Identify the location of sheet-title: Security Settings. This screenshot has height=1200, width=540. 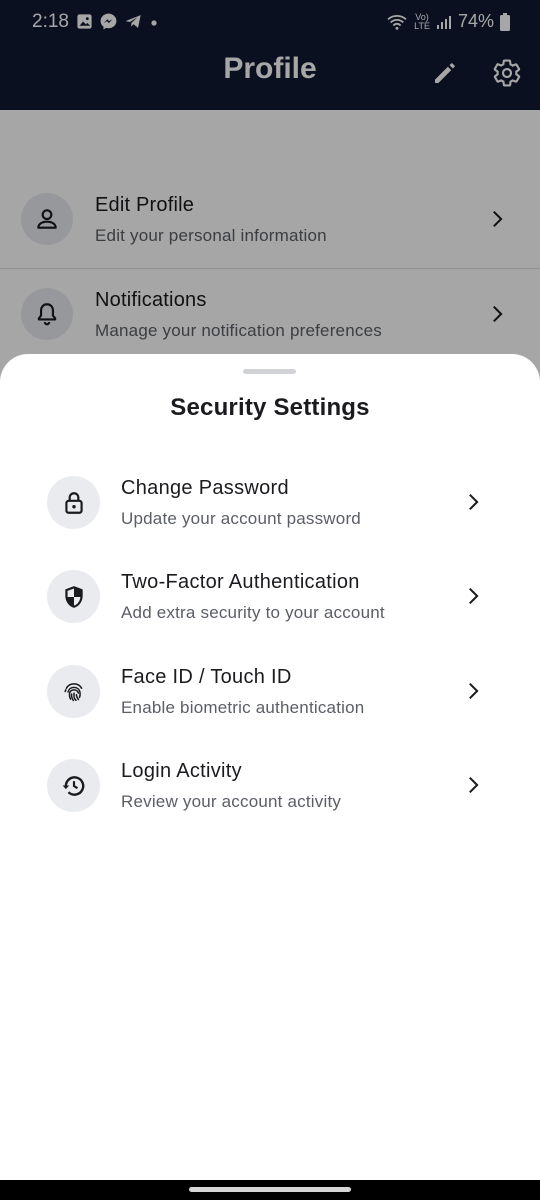
(270, 407).